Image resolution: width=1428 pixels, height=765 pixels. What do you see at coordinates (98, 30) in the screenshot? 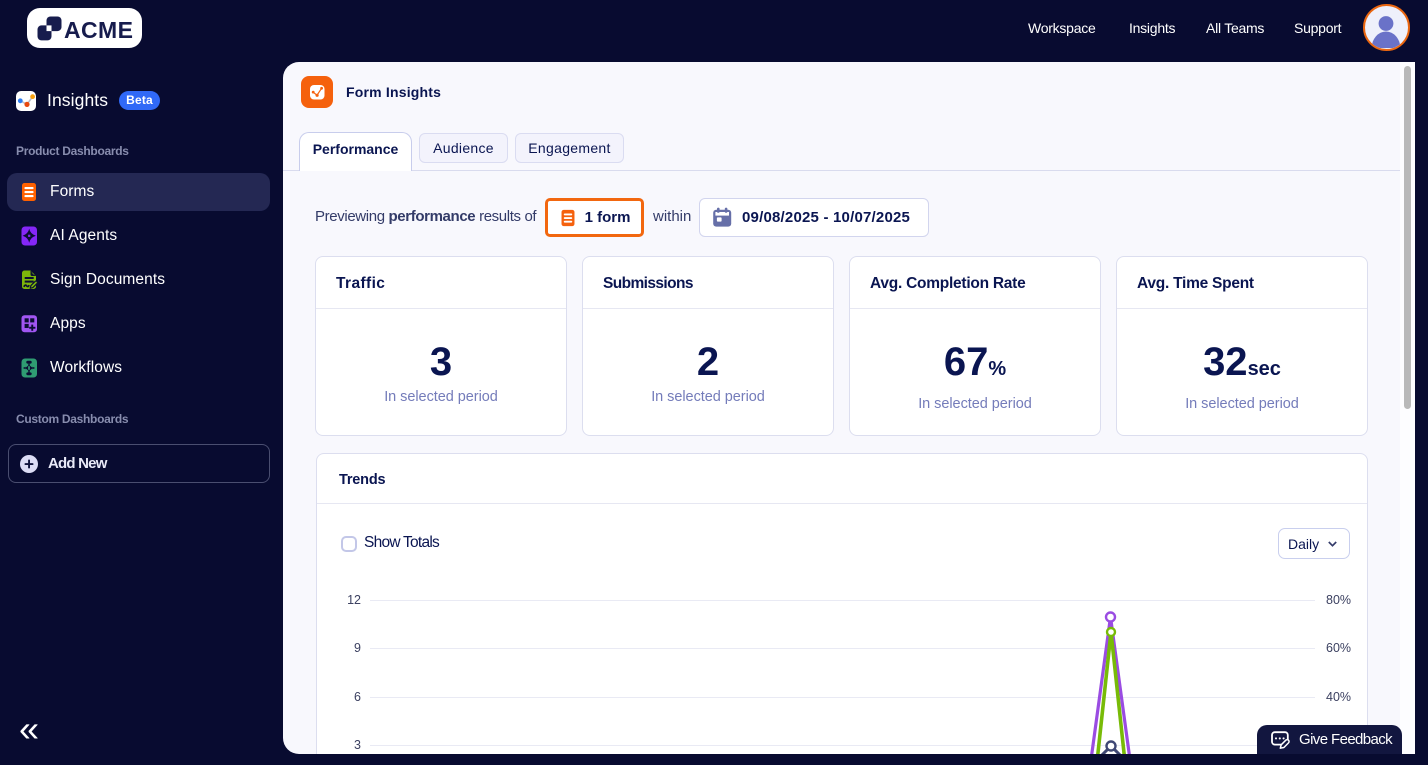
I see `svg-text: ACME` at bounding box center [98, 30].